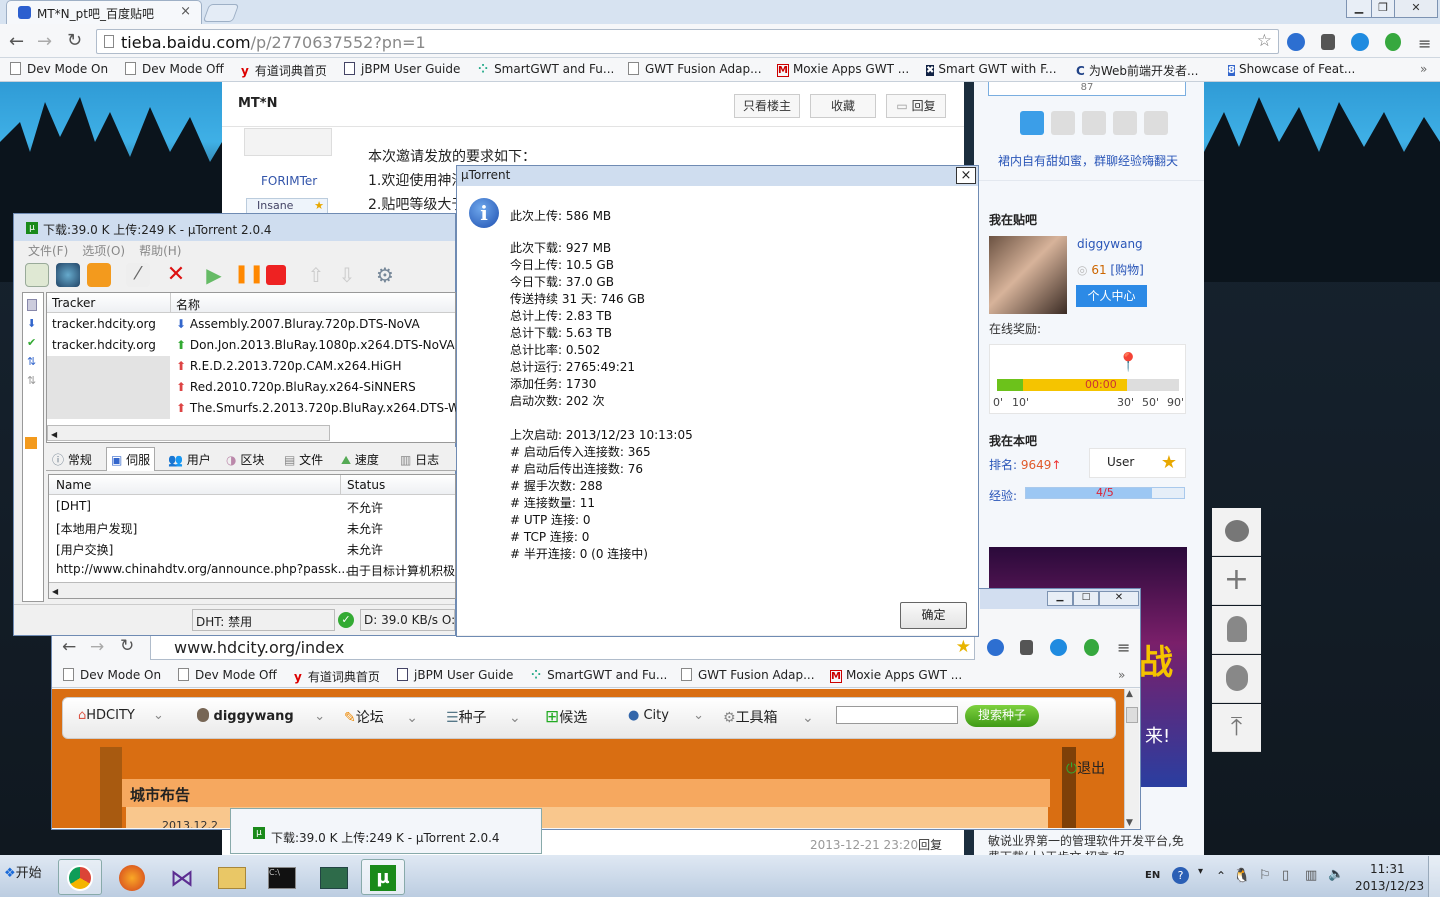 This screenshot has width=1440, height=897. What do you see at coordinates (1156, 123) in the screenshot?
I see `gift-icon` at bounding box center [1156, 123].